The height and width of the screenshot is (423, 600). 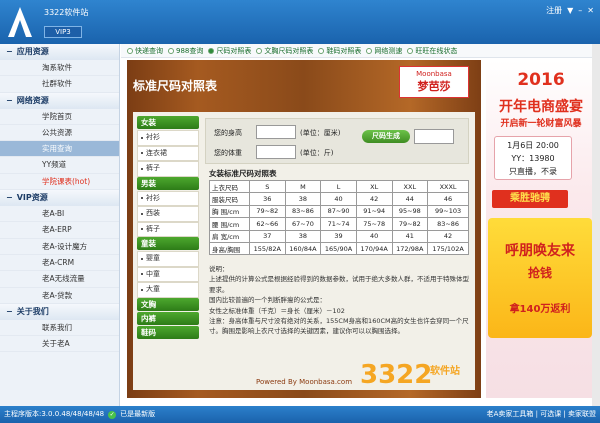 What do you see at coordinates (59, 149) in the screenshot?
I see `sidebar-item: 实用查询` at bounding box center [59, 149].